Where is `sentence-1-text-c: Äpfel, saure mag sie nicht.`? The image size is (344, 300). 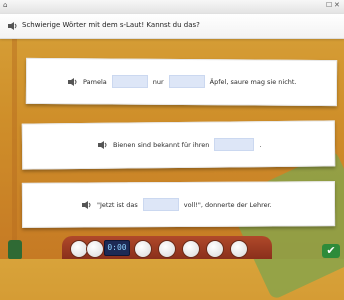 sentence-1-text-c: Äpfel, saure mag sie nicht. is located at coordinates (253, 81).